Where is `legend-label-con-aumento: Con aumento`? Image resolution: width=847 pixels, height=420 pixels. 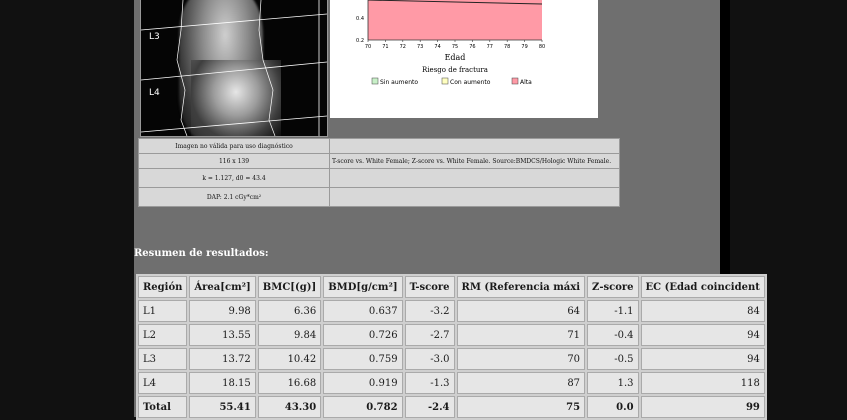
legend-label-con-aumento: Con aumento is located at coordinates (470, 82).